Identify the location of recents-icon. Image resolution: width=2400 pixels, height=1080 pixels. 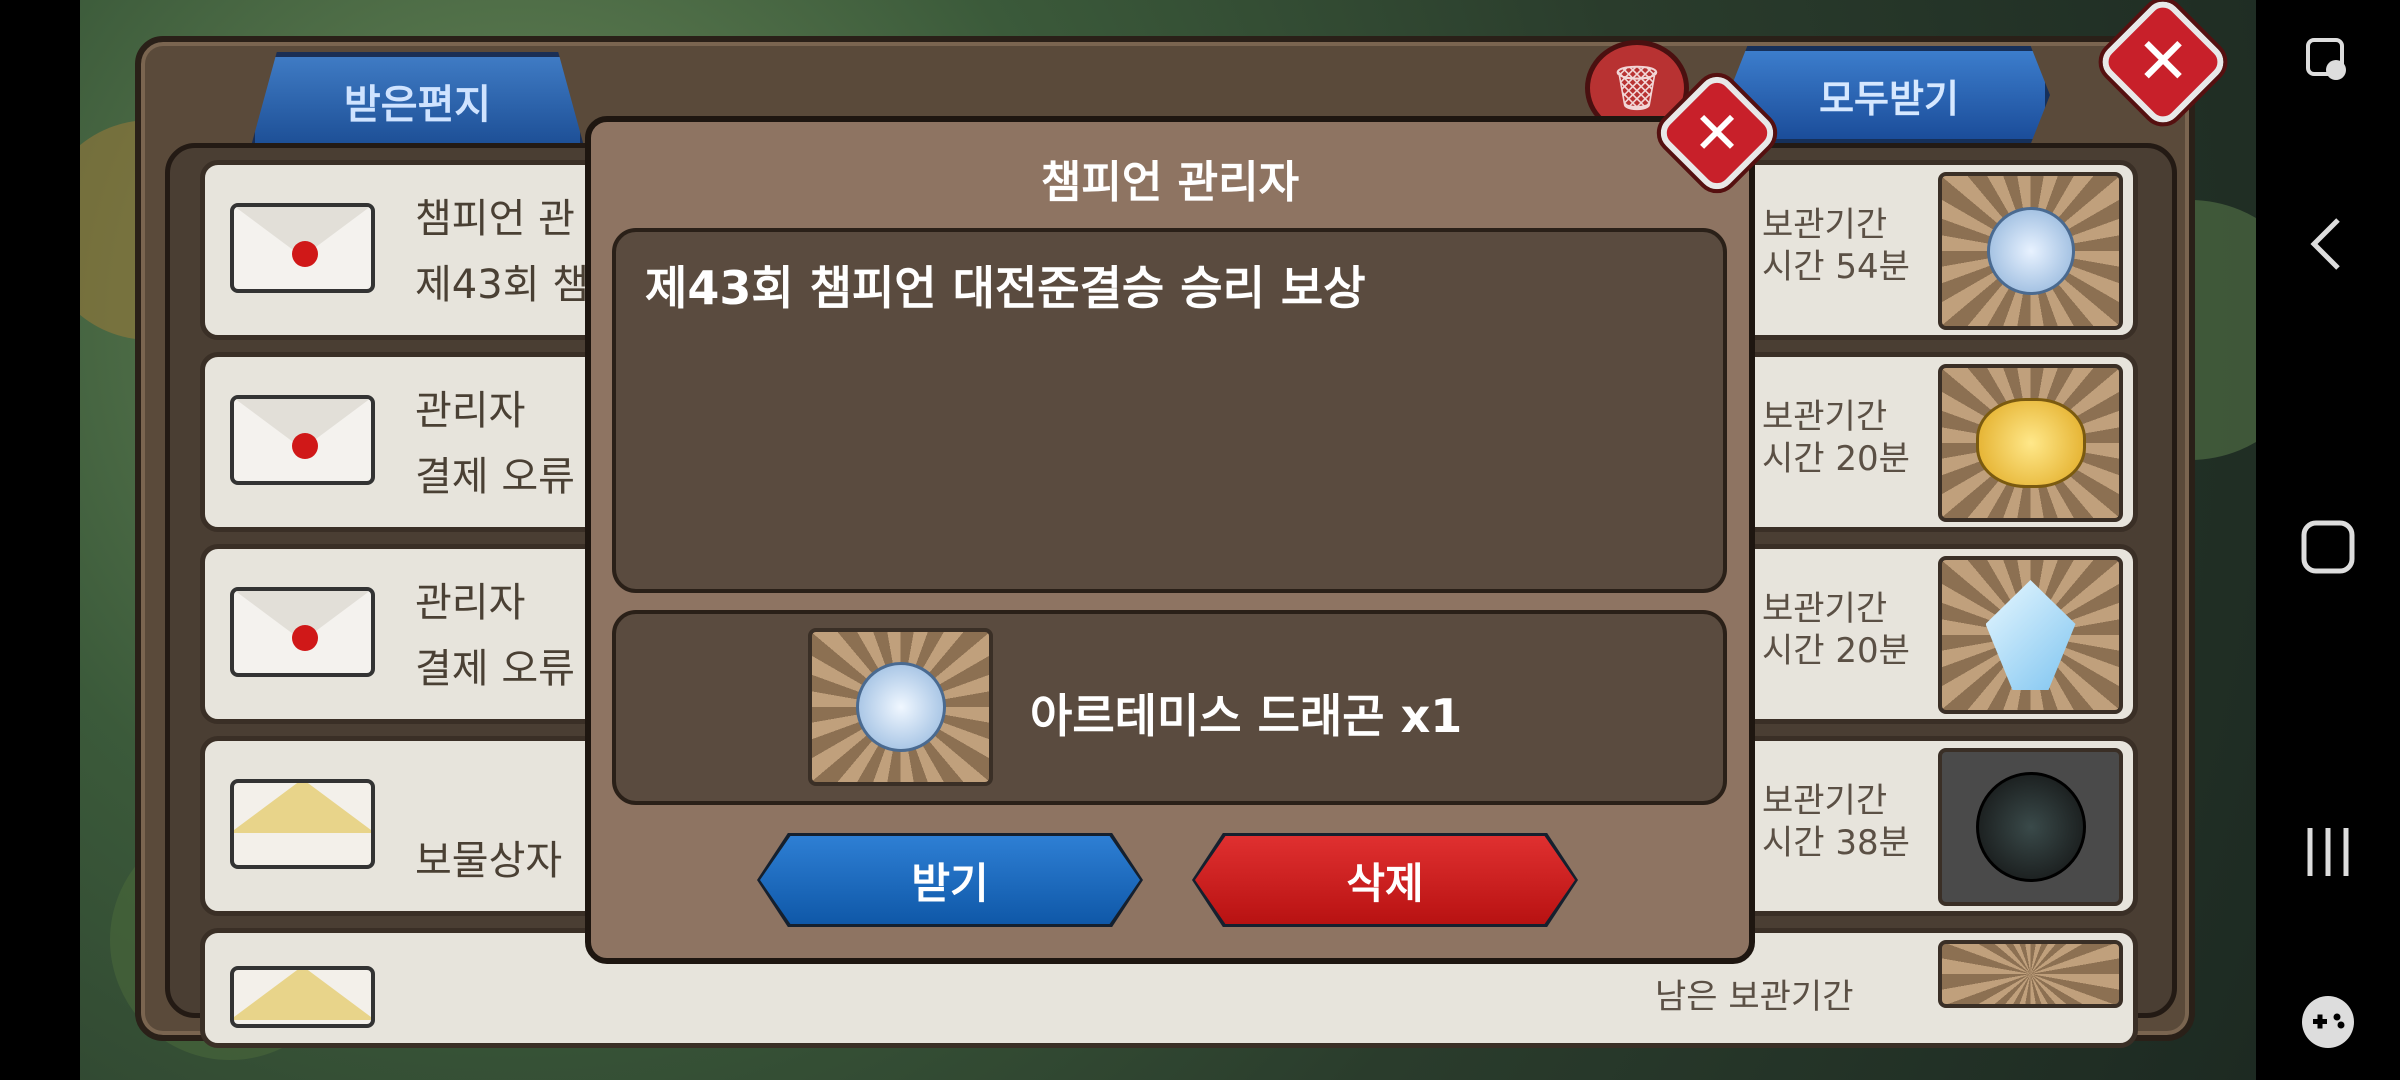
(2328, 852).